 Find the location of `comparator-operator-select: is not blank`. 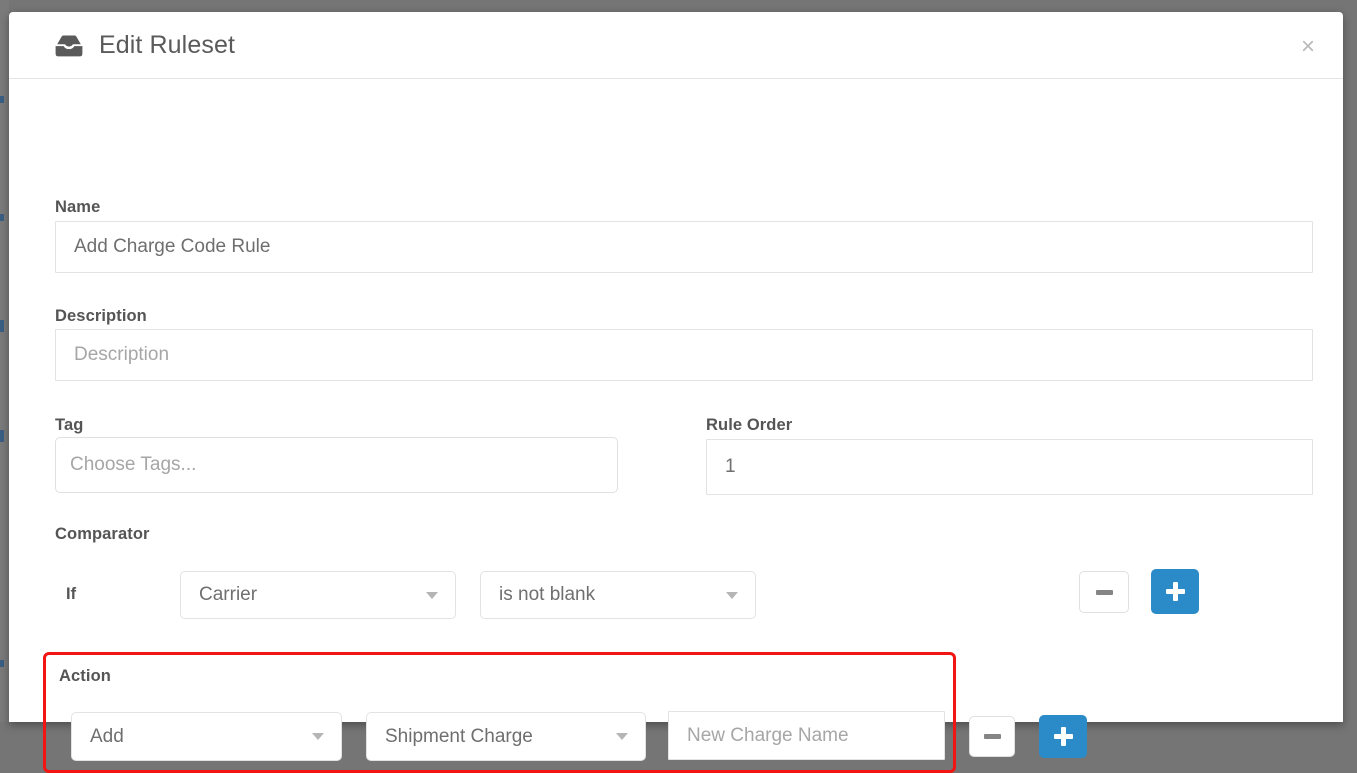

comparator-operator-select: is not blank is located at coordinates (618, 595).